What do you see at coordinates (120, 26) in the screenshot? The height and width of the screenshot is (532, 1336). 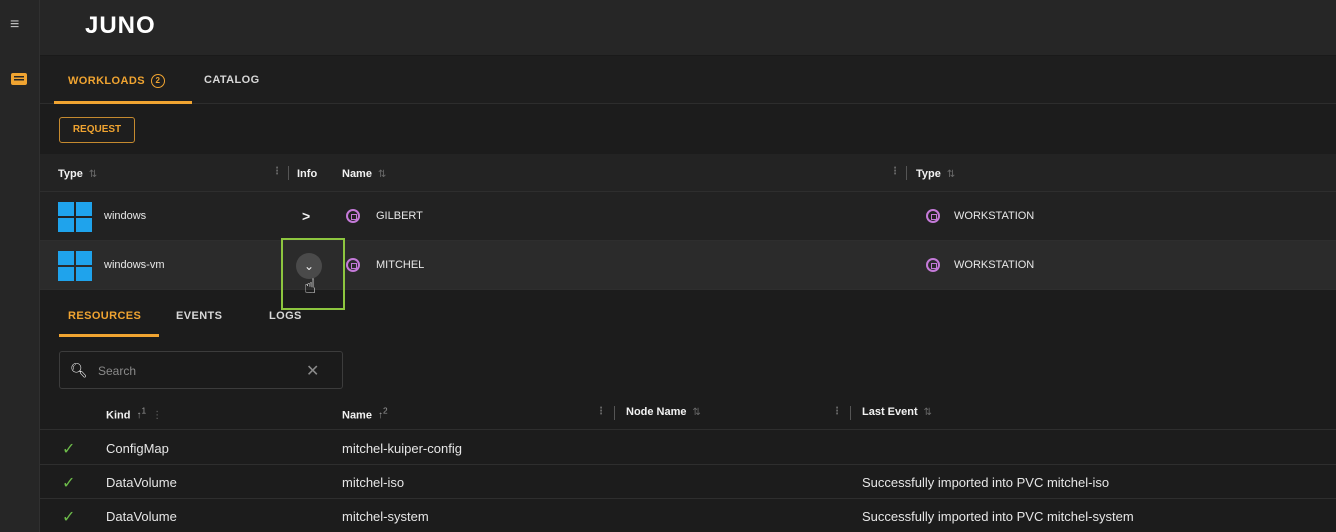 I see `app-logo: JUNO` at bounding box center [120, 26].